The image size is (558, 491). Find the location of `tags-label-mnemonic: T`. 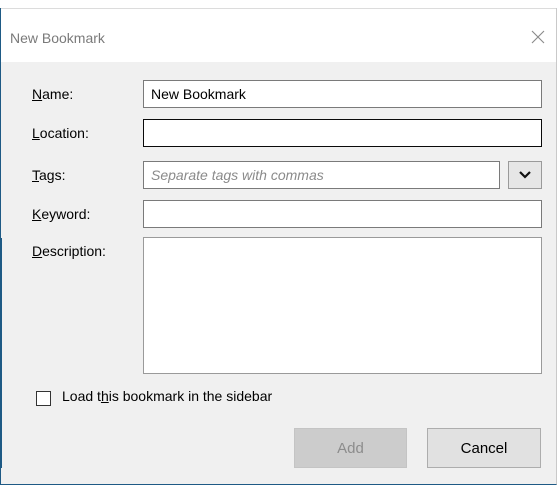

tags-label-mnemonic: T is located at coordinates (35, 175).